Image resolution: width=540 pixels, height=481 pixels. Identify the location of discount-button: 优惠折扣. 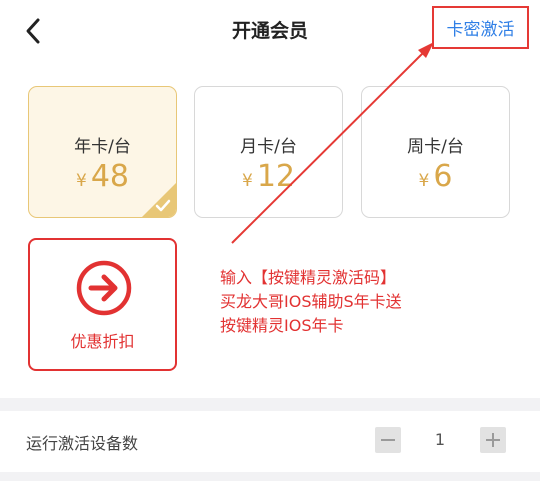
(102, 304).